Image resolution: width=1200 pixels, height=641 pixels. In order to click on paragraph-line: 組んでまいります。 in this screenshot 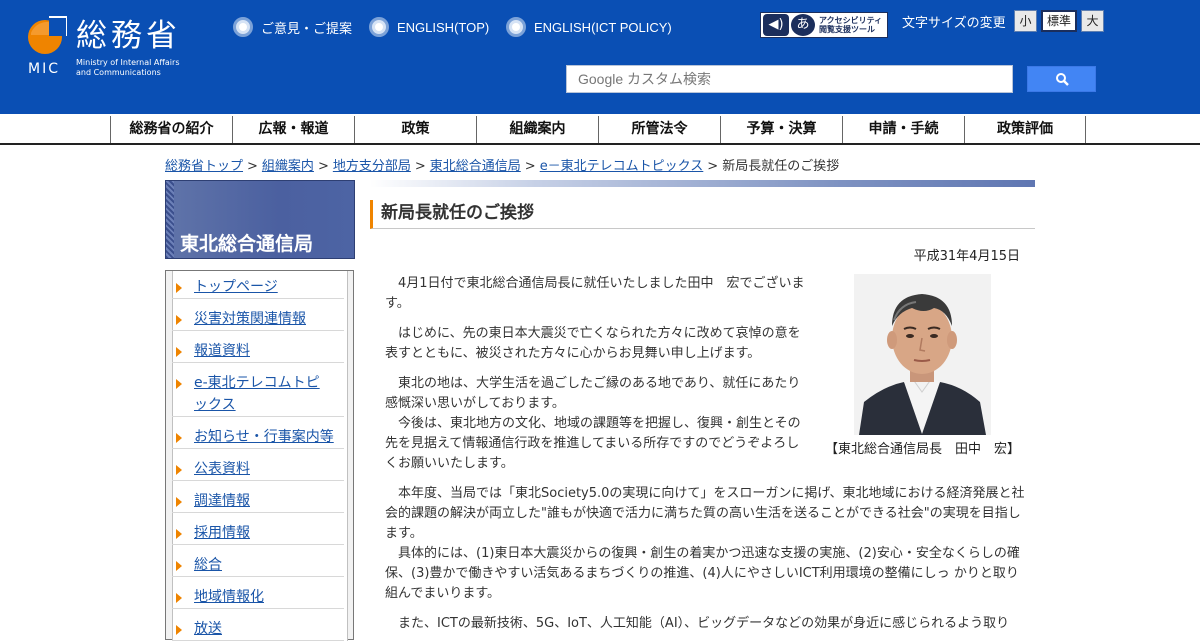, I will do `click(443, 593)`.